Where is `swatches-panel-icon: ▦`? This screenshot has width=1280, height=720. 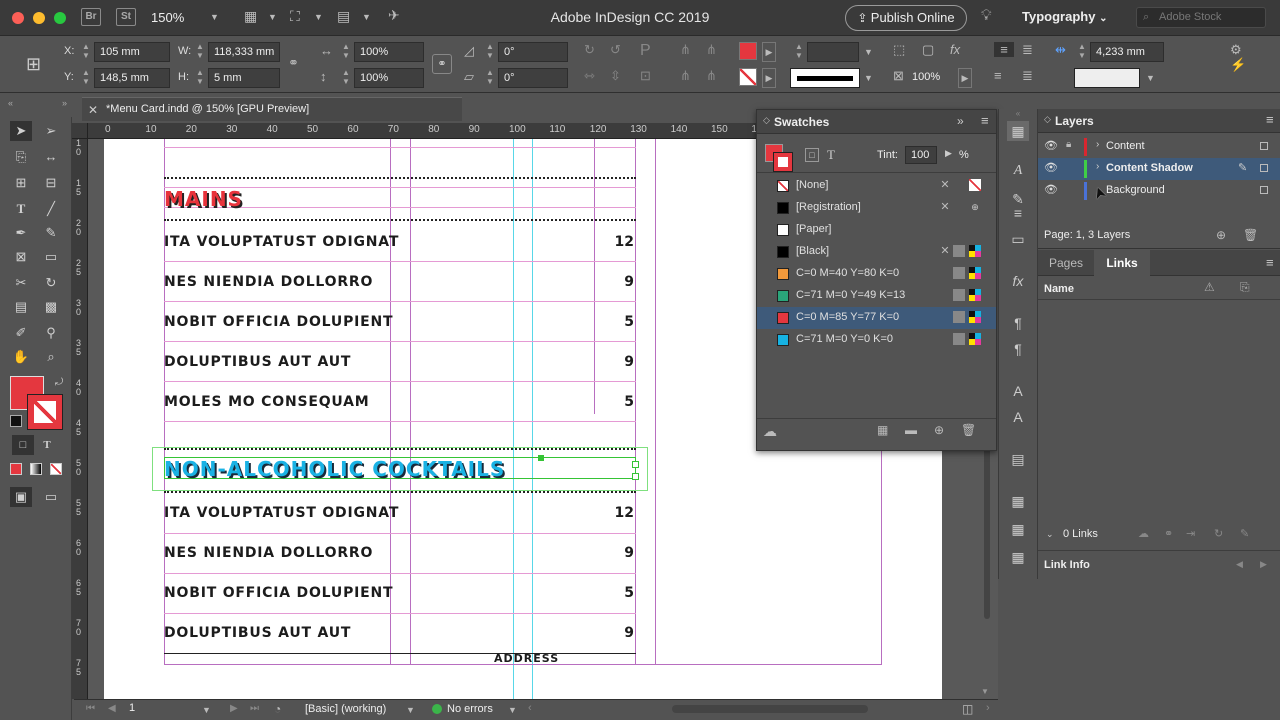
swatches-panel-icon: ▦ is located at coordinates (1018, 131).